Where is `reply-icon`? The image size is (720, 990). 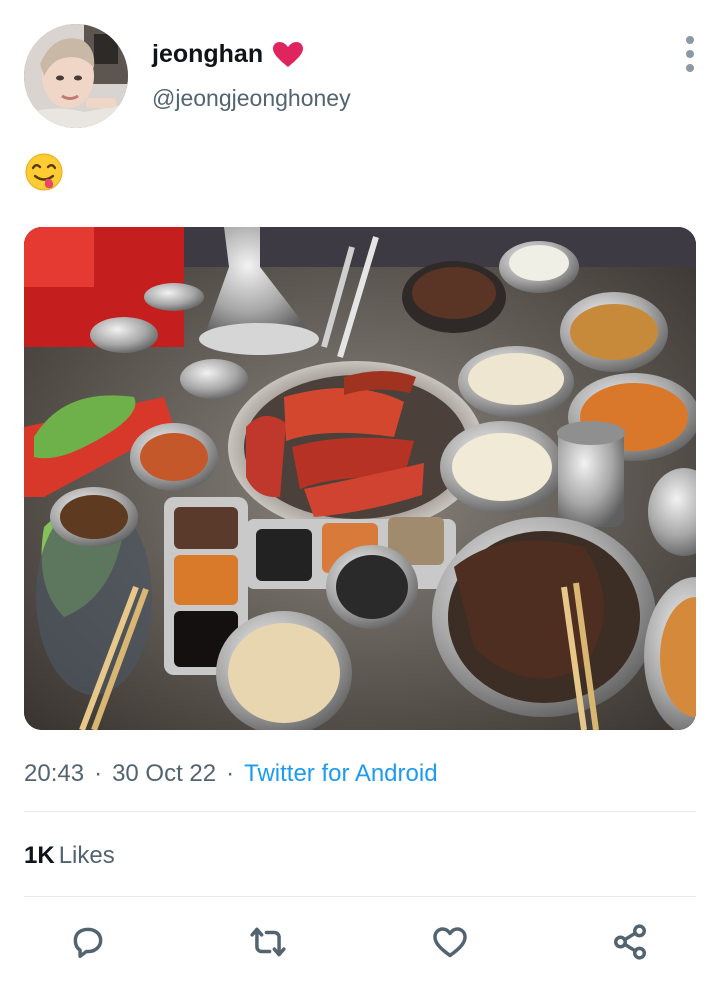
reply-icon is located at coordinates (88, 942).